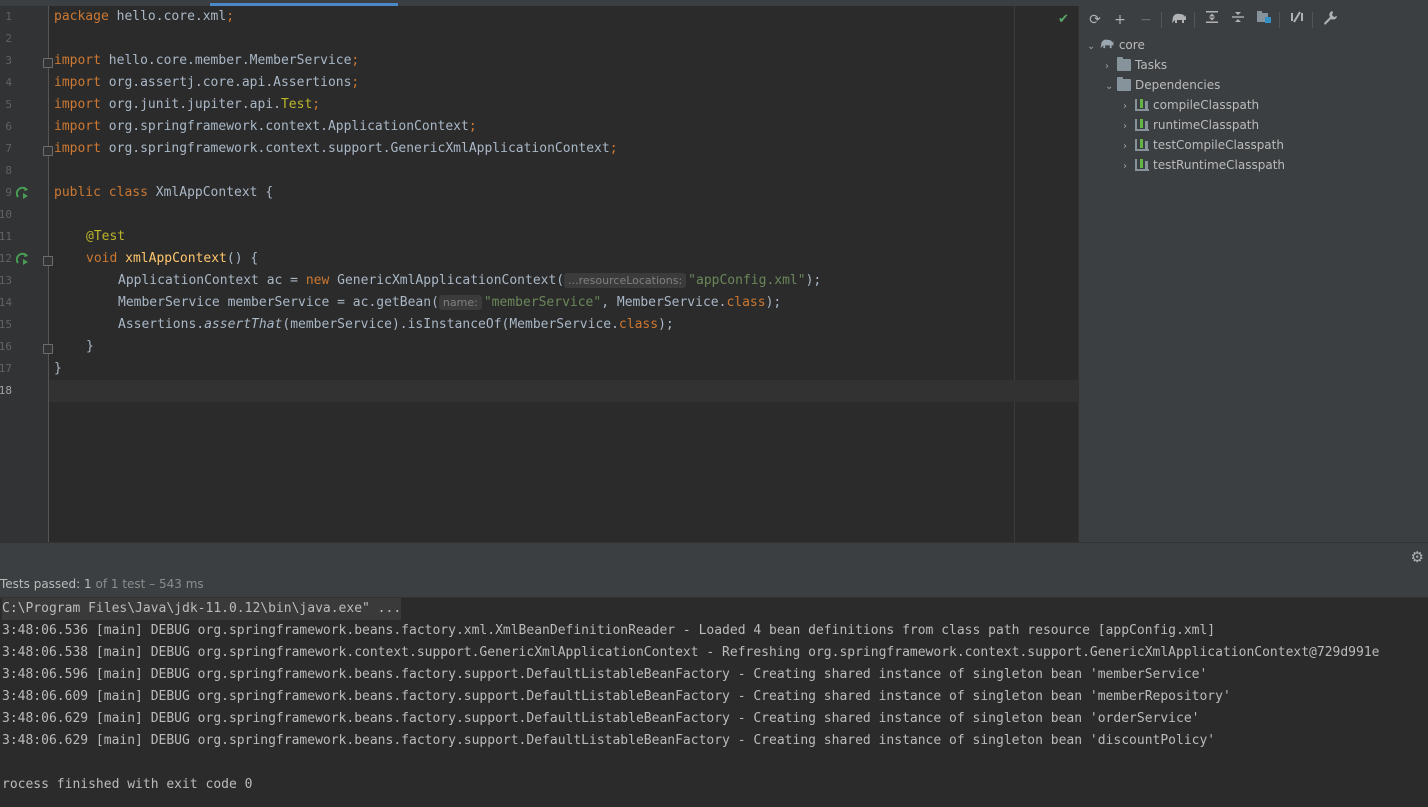 This screenshot has height=807, width=1428. I want to click on gear-icon: ⚙, so click(1417, 557).